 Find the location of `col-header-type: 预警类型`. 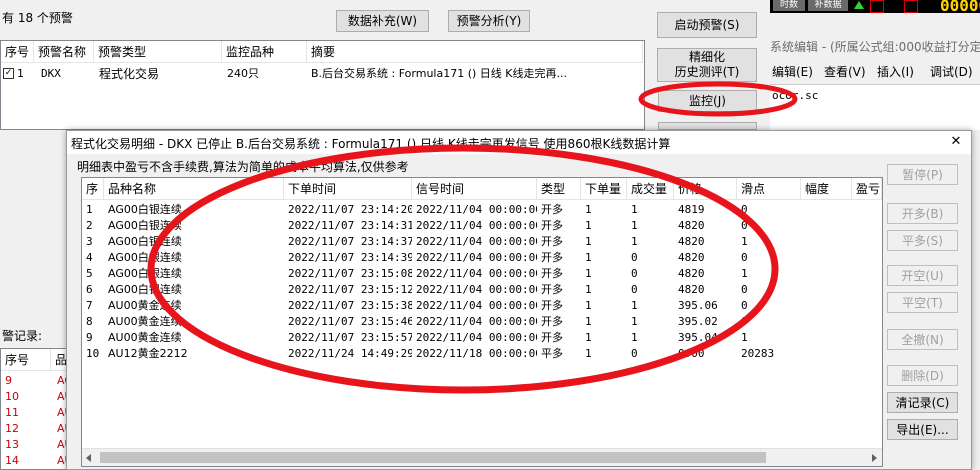

col-header-type: 预警类型 is located at coordinates (158, 52).